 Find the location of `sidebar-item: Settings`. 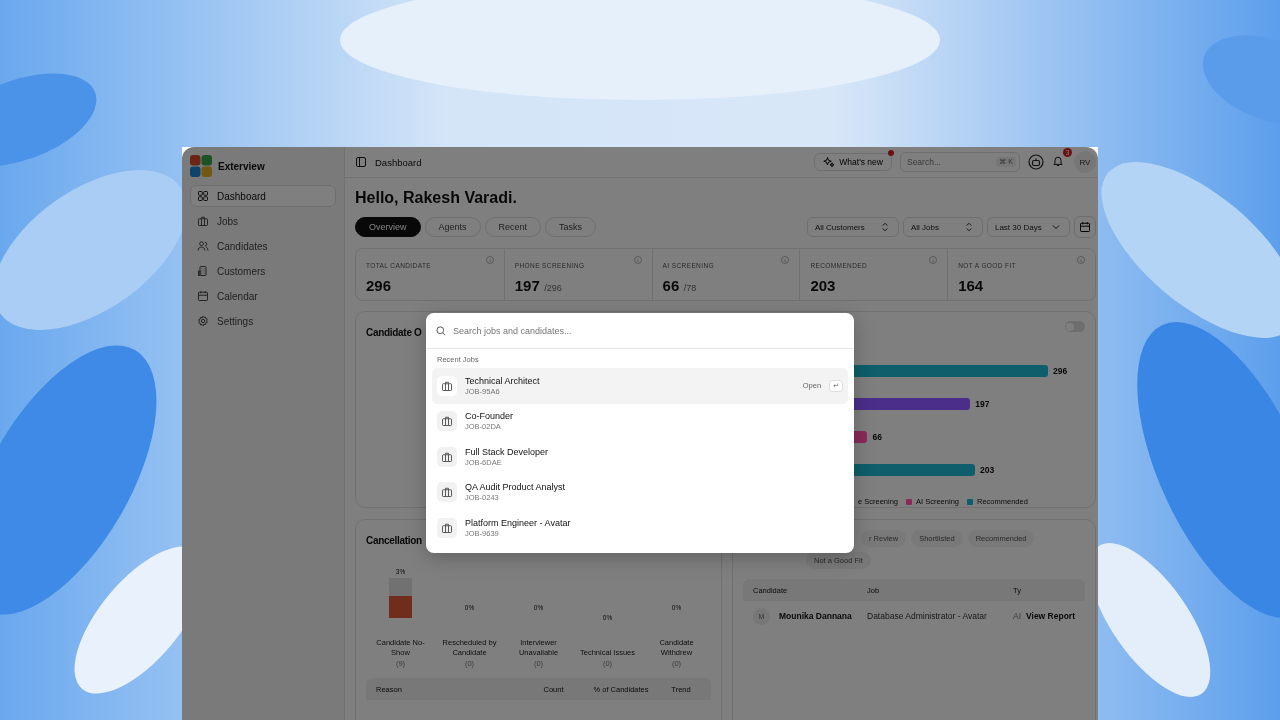

sidebar-item: Settings is located at coordinates (263, 321).